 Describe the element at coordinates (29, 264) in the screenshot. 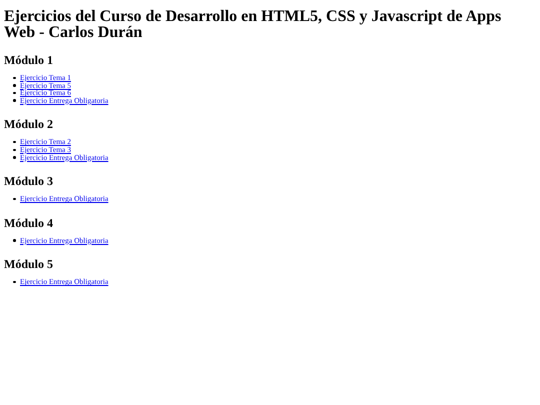

I see `module-heading: Módulo 5` at that location.